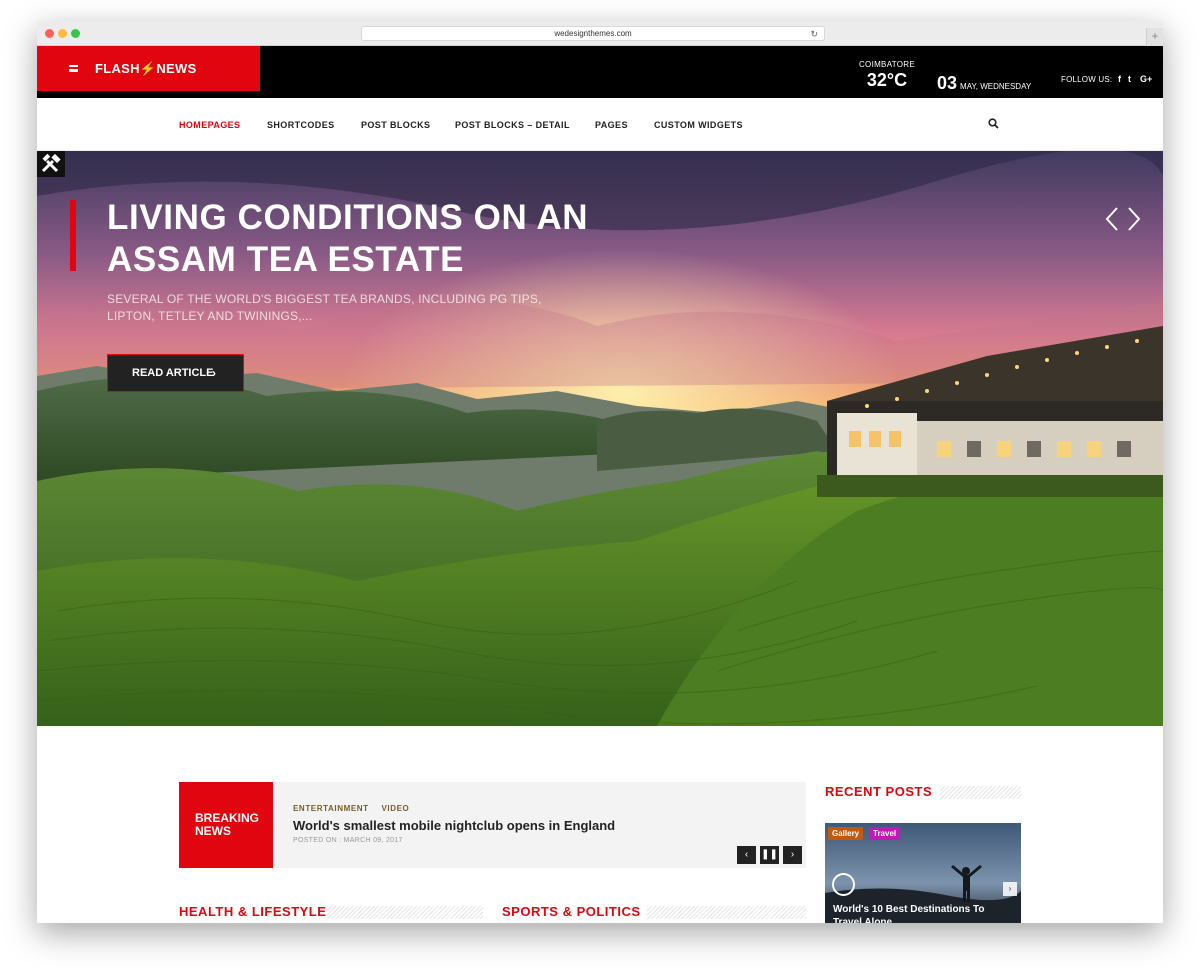 This screenshot has width=1200, height=976. I want to click on tools-icon, so click(51, 164).